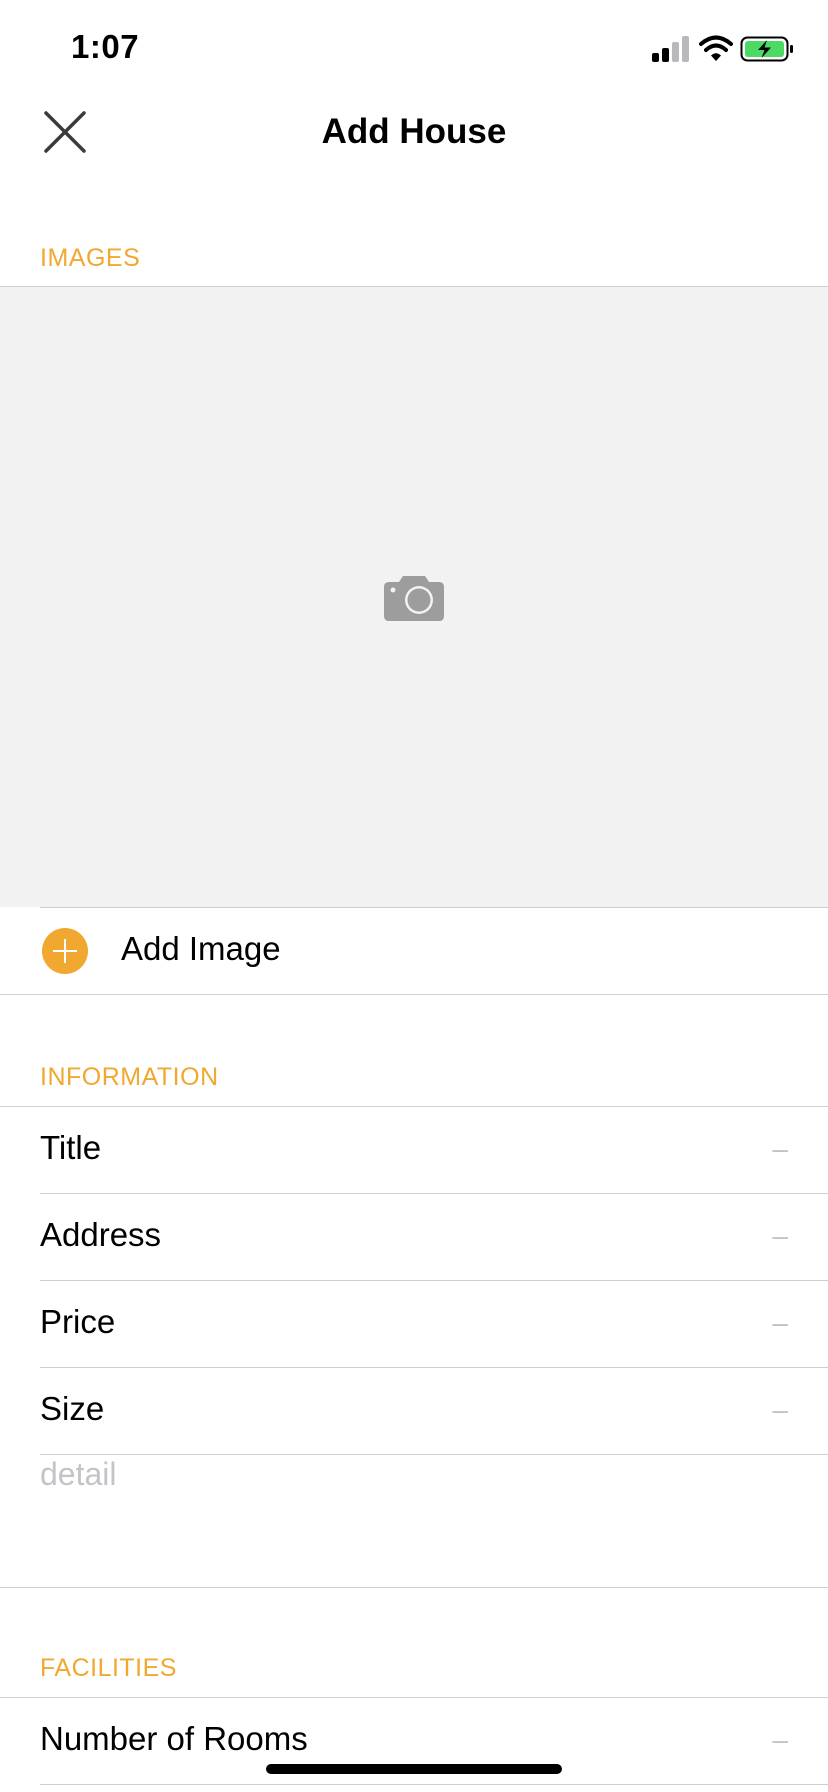 The height and width of the screenshot is (1792, 828). Describe the element at coordinates (414, 1324) in the screenshot. I see `form-row-price: Price –` at that location.